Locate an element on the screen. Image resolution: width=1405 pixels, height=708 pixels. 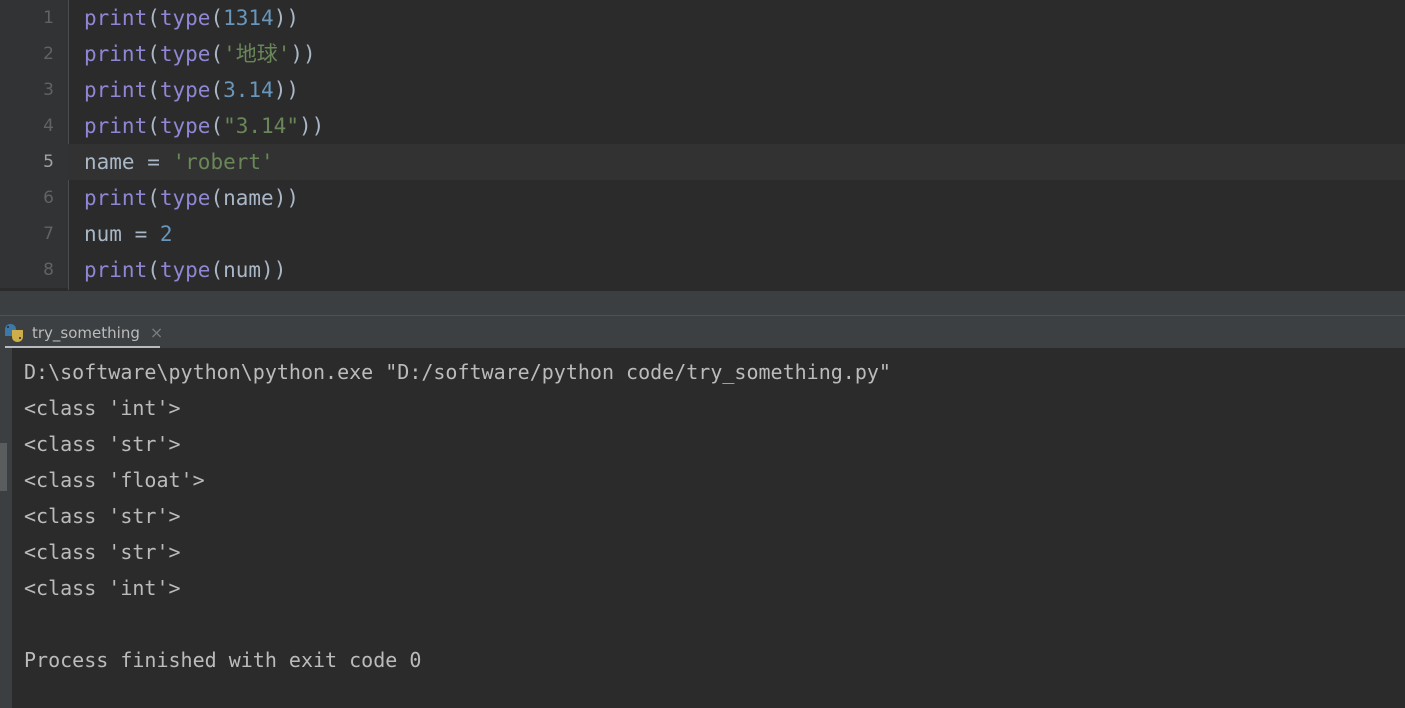
code-line: 1 print(type(1314)) is located at coordinates (702, 18).